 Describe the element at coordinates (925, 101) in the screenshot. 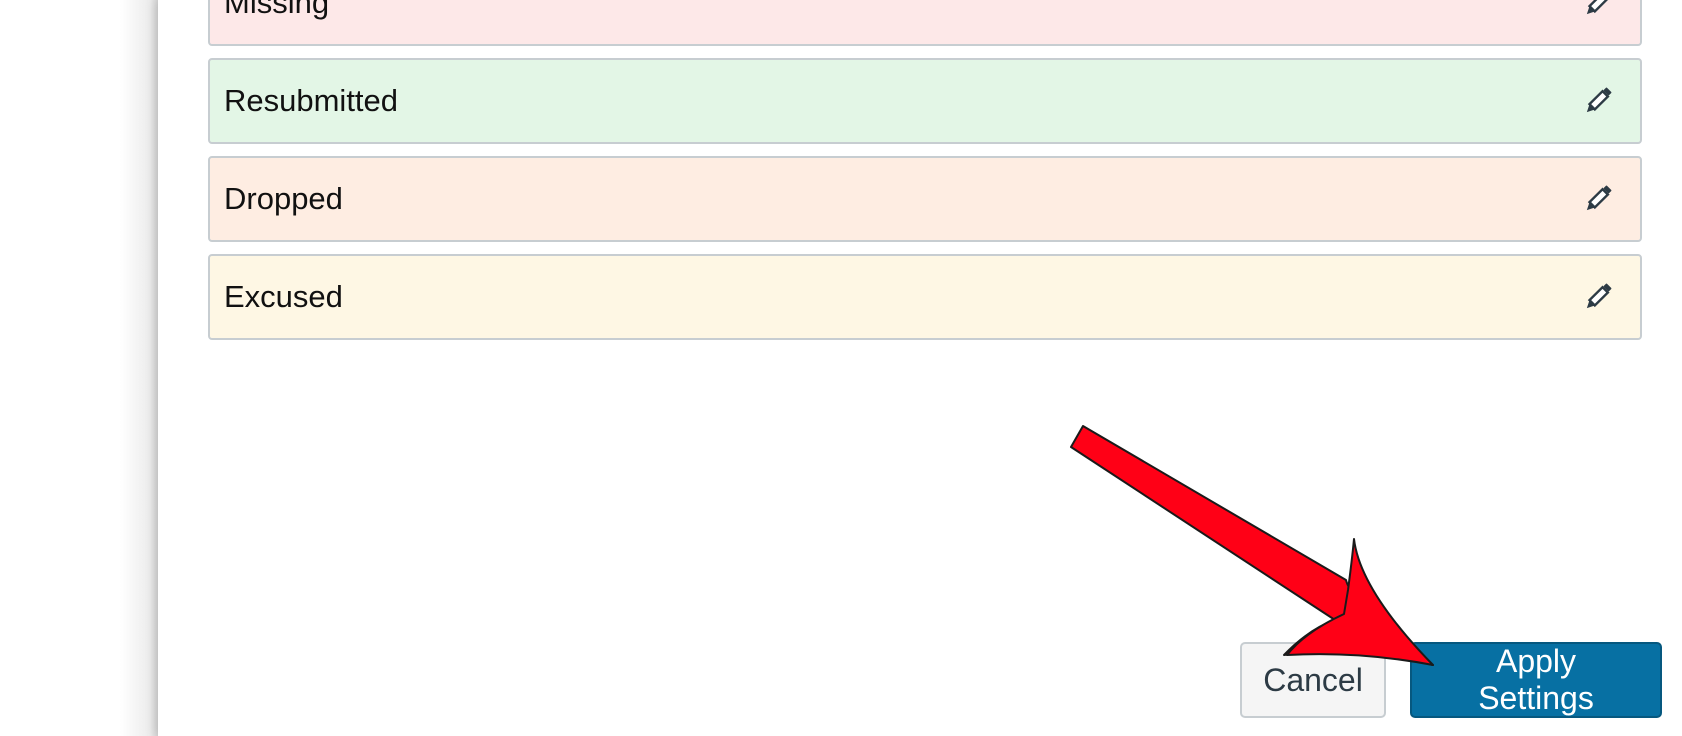

I see `status-row-resubmitted: Resubmitted` at that location.